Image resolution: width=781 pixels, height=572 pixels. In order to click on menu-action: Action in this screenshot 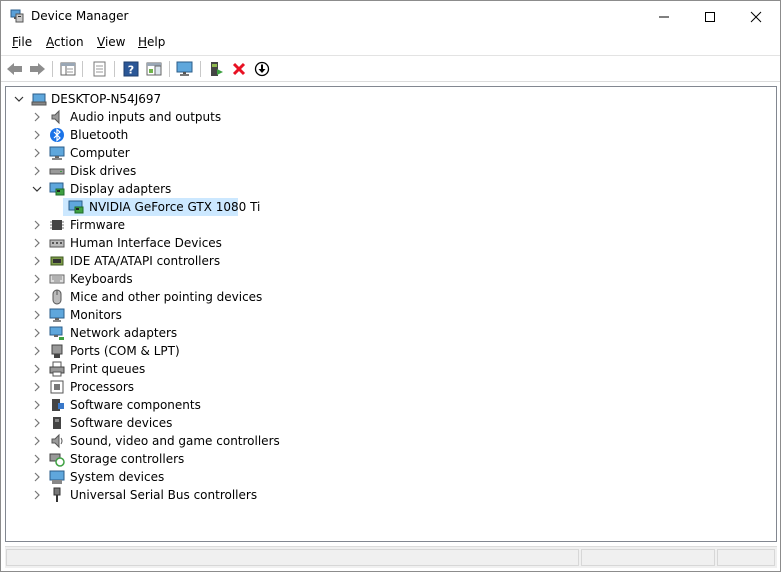, I will do `click(65, 42)`.